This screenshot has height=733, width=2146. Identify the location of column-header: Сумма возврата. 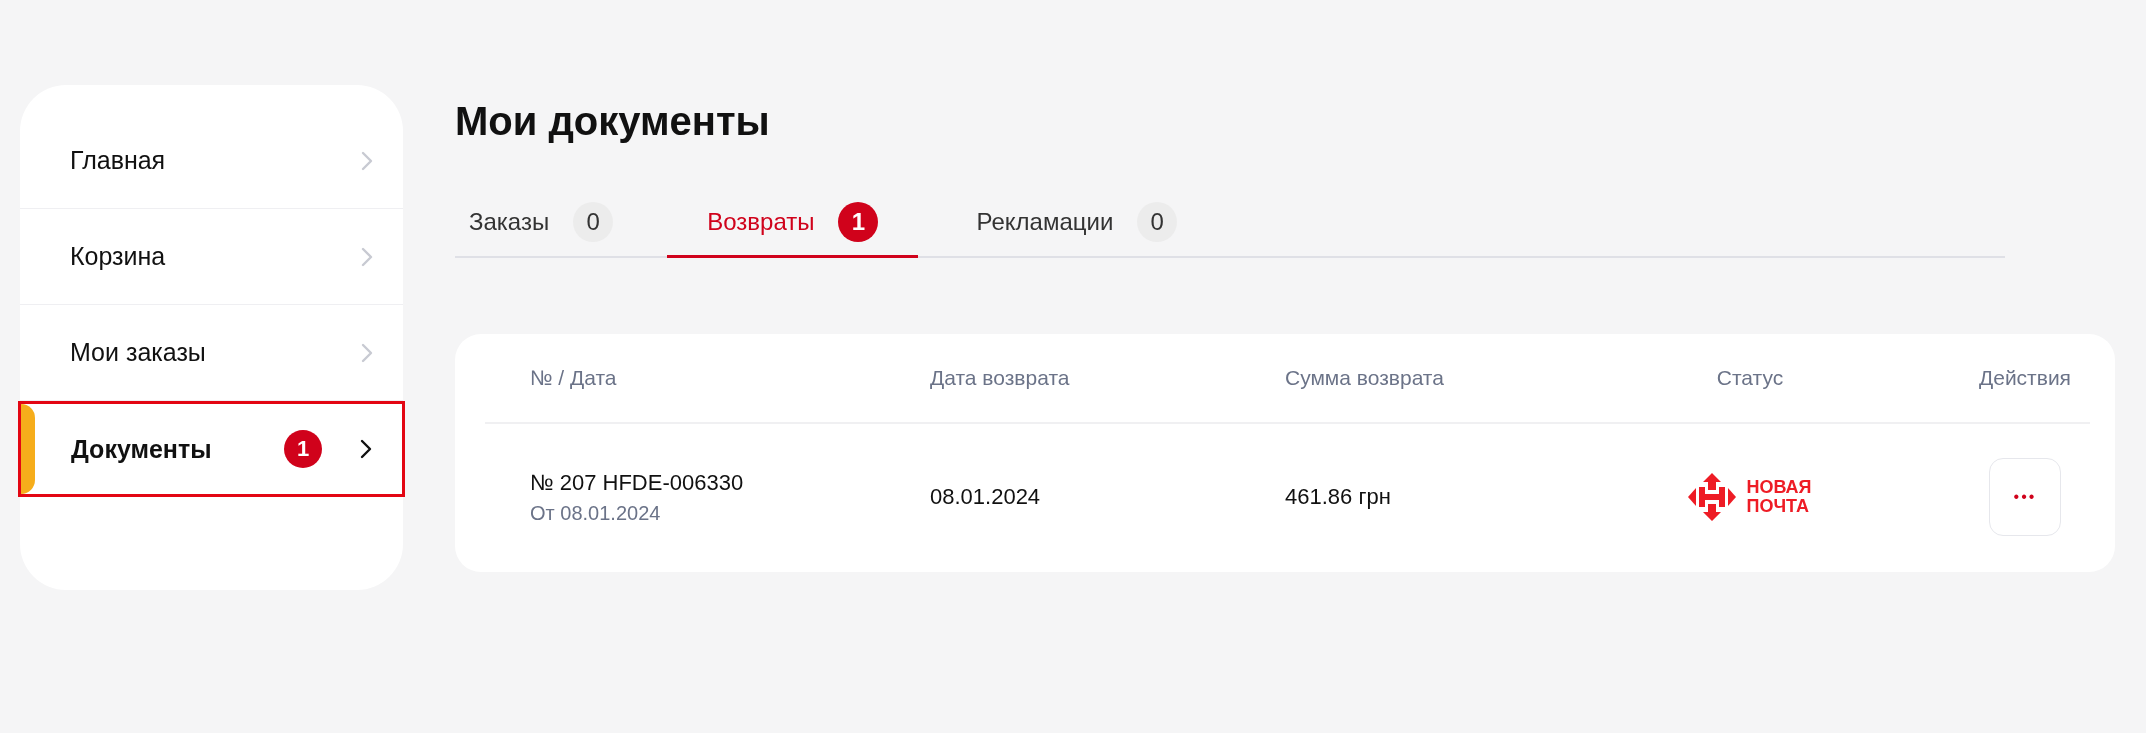
(1365, 378).